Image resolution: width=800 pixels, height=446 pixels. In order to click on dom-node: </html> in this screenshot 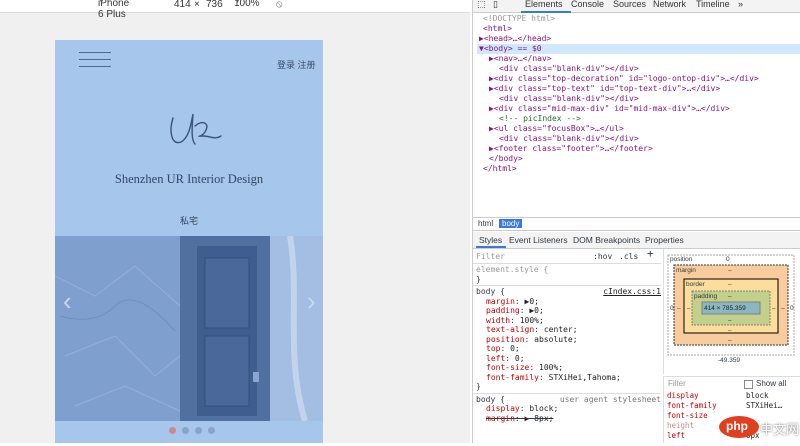, I will do `click(638, 169)`.